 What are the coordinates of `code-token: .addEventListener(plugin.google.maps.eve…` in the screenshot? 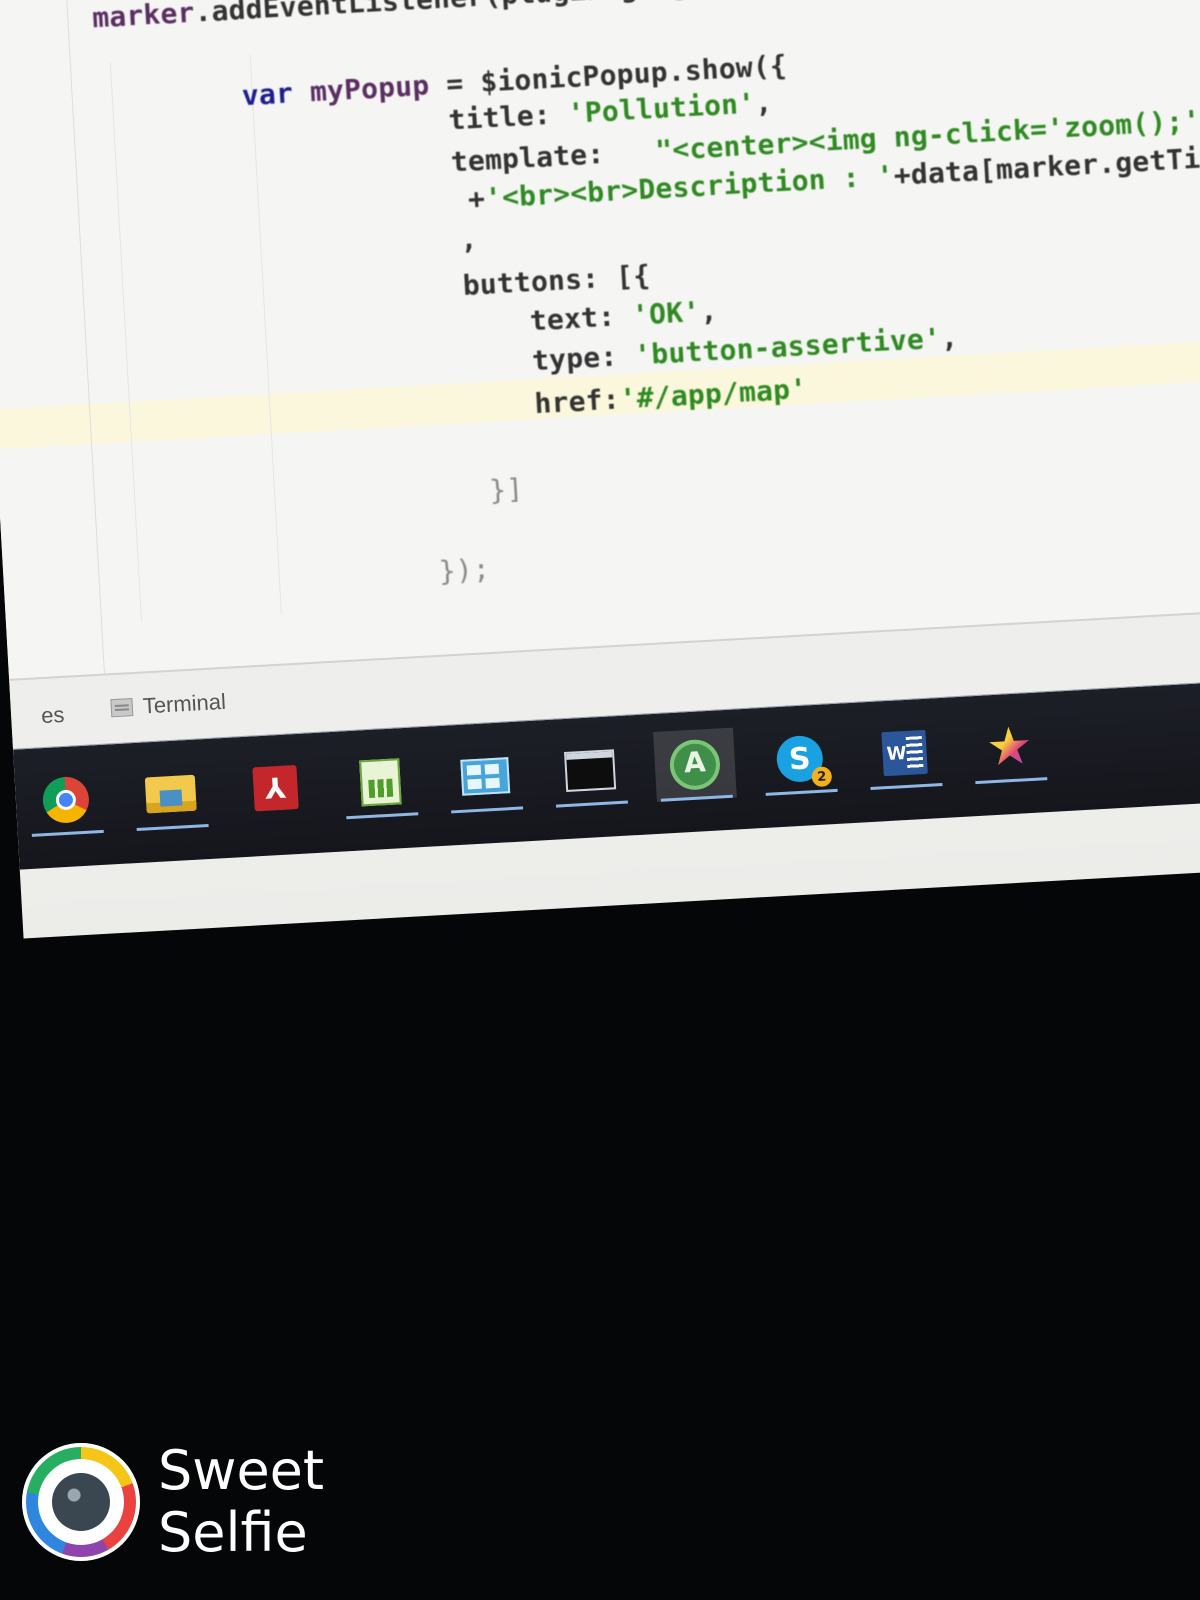 It's located at (697, 14).